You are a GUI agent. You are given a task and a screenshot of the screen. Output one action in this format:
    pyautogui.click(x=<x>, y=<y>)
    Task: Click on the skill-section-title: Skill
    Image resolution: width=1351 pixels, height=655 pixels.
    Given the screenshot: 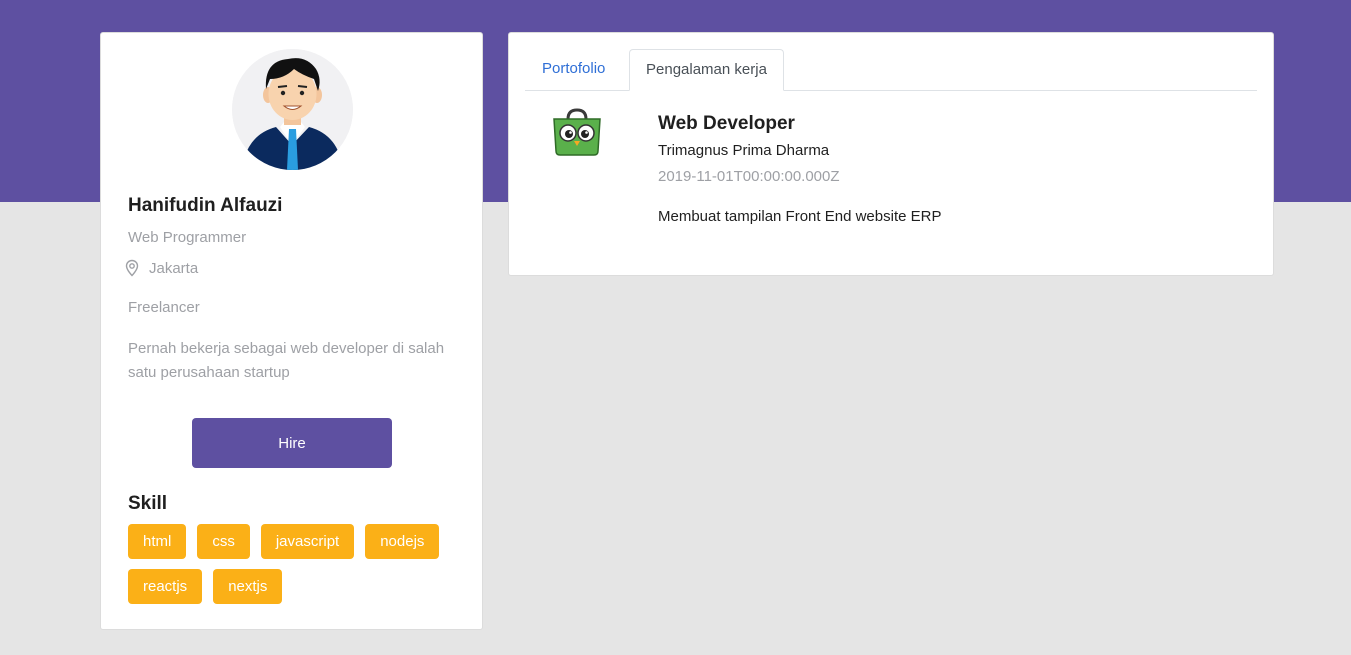 What is the action you would take?
    pyautogui.click(x=148, y=503)
    